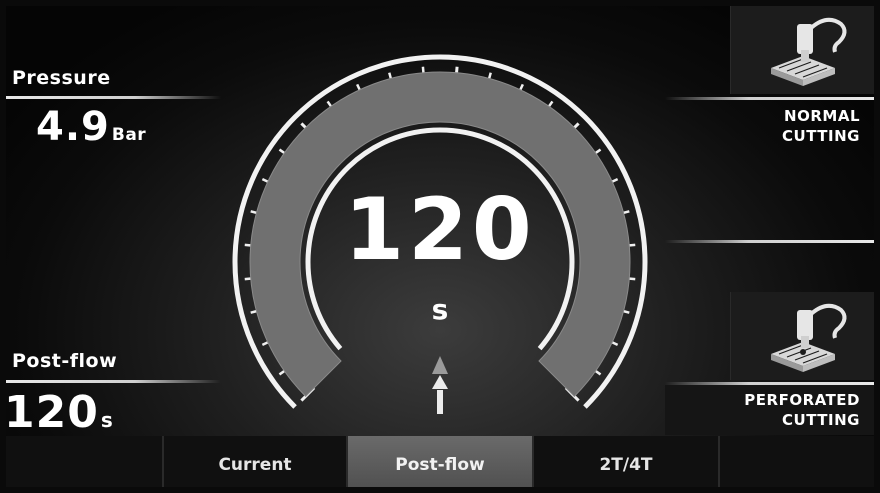 Image resolution: width=880 pixels, height=493 pixels. I want to click on gauge-unit: s, so click(440, 309).